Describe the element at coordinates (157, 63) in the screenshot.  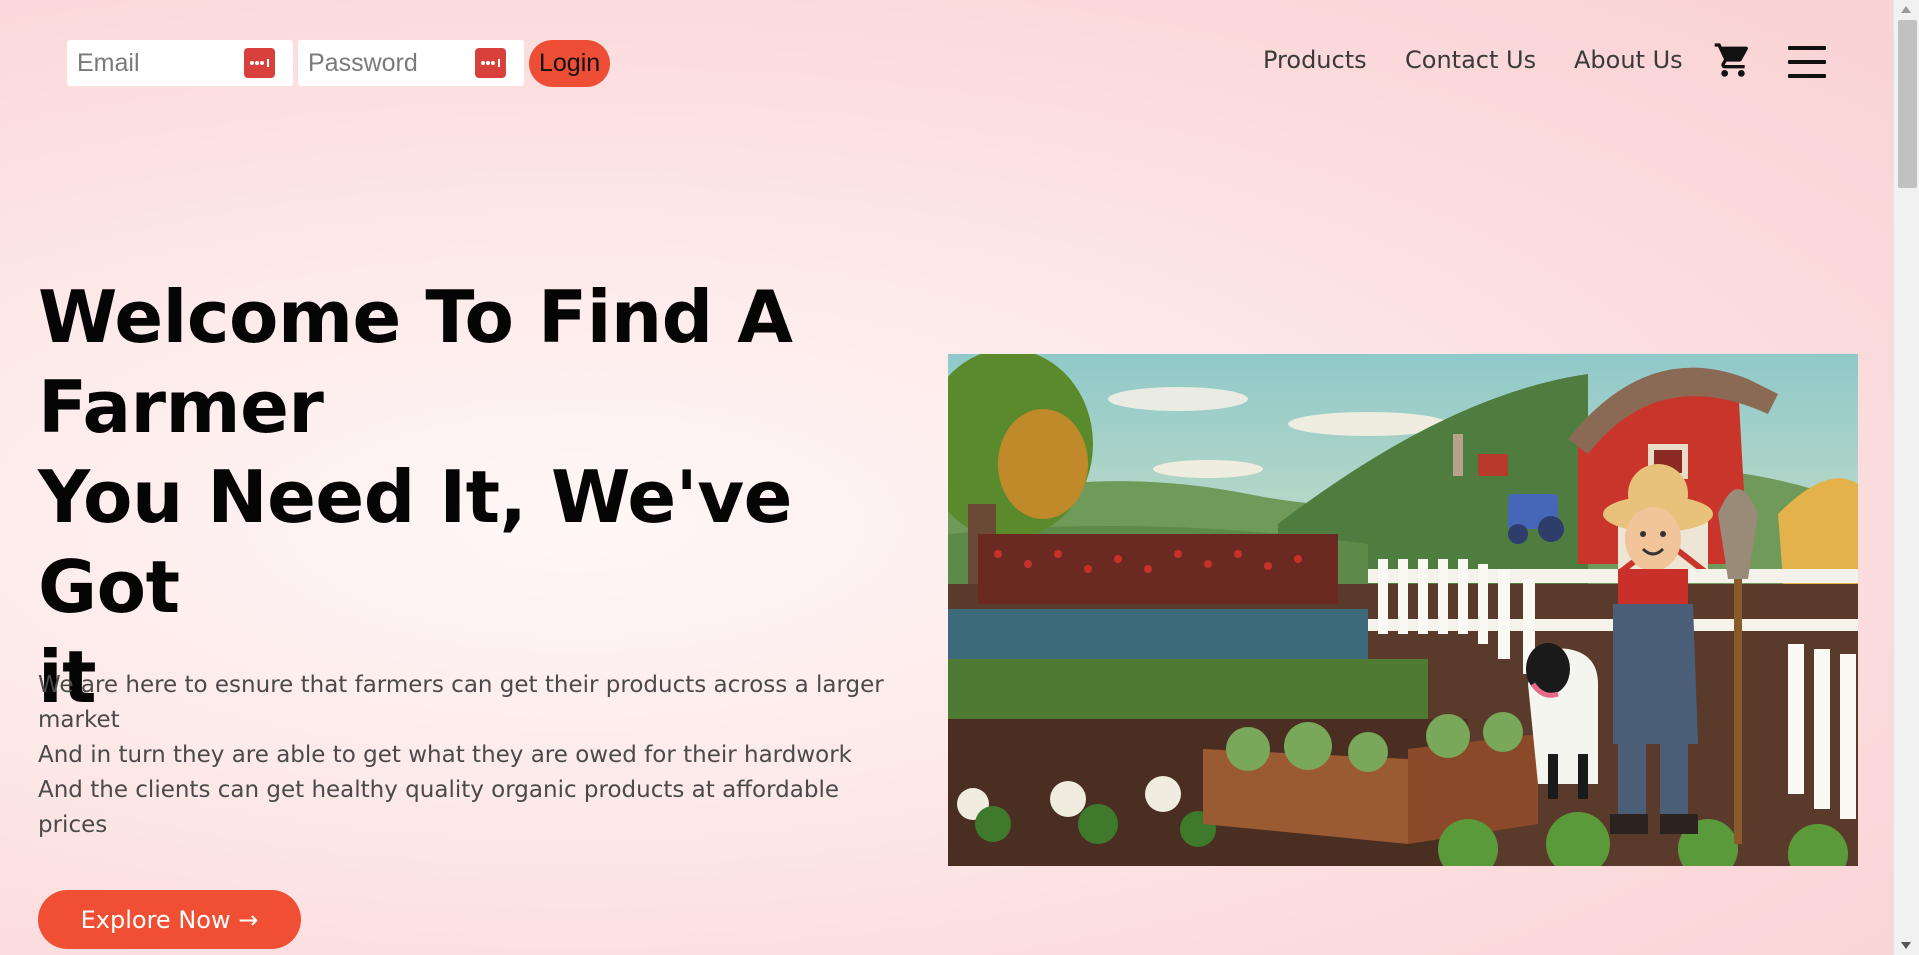
I see `email-input` at that location.